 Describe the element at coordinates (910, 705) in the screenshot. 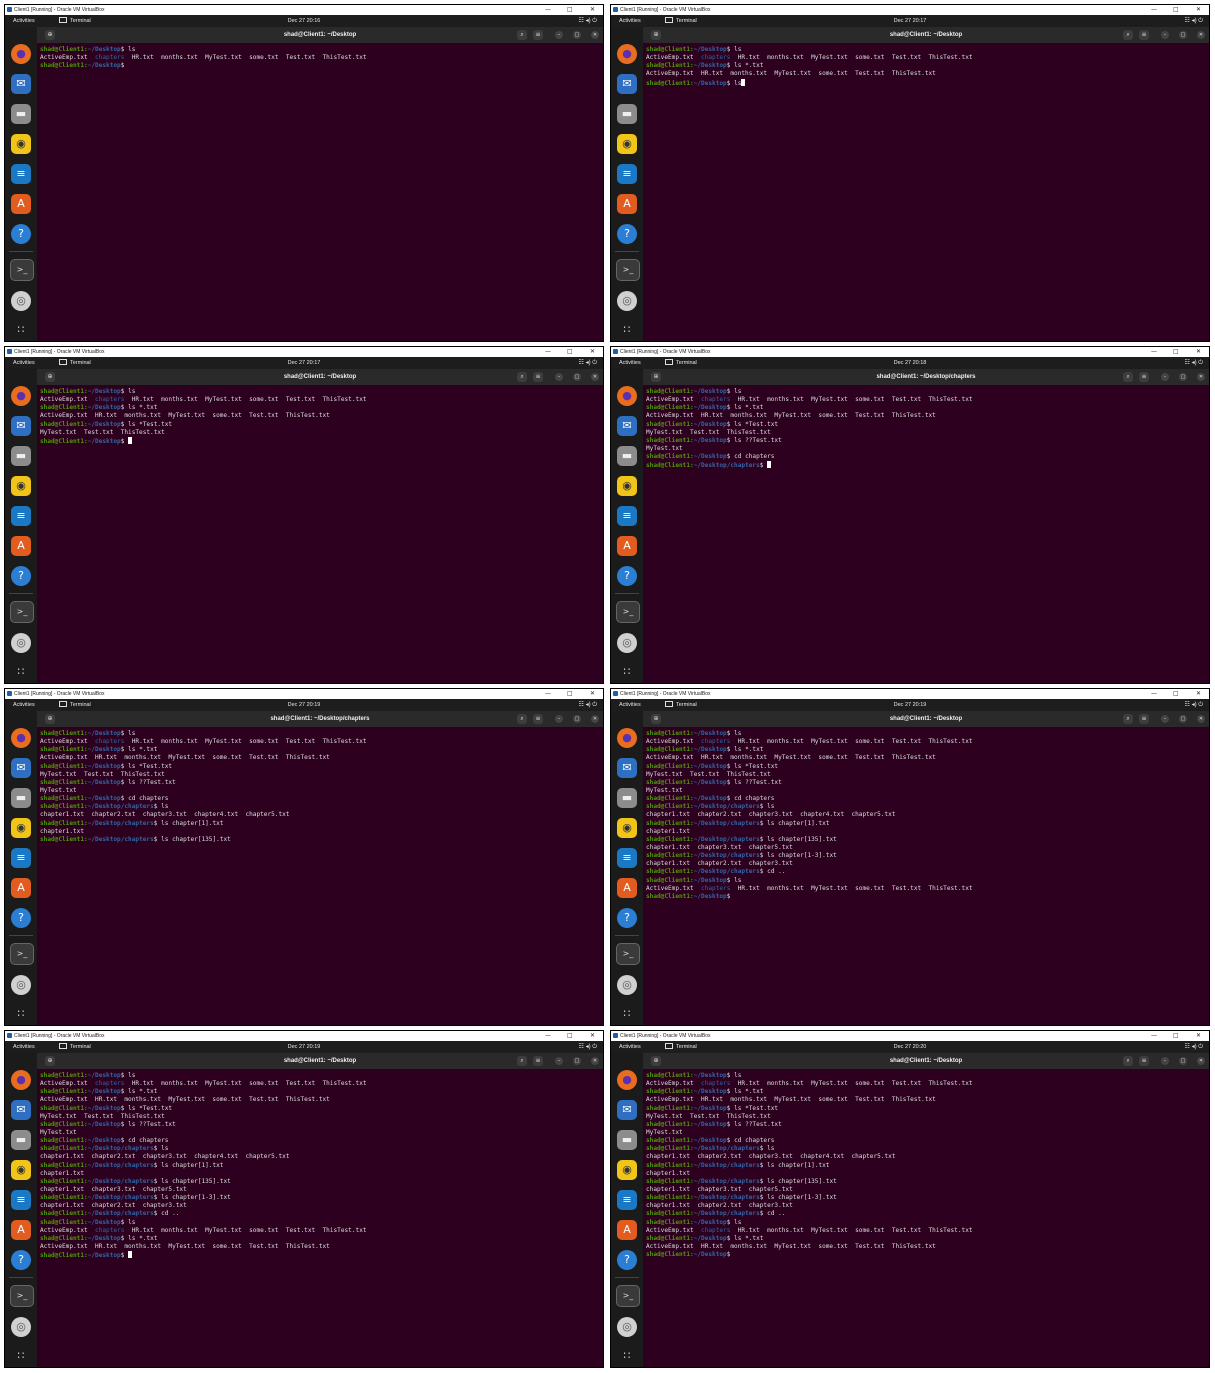

I see `clock: Dec 27 20:19` at that location.